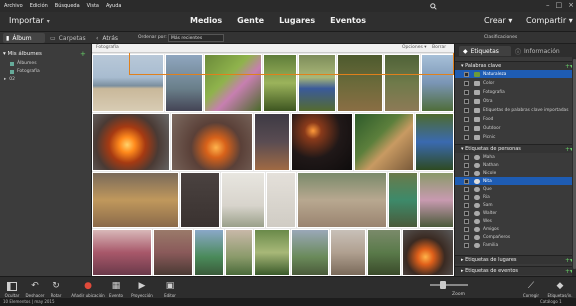 This screenshot has height=306, width=576. I want to click on events-section-header: ▸ Etiquetas de eventos +▾, so click(515, 270).